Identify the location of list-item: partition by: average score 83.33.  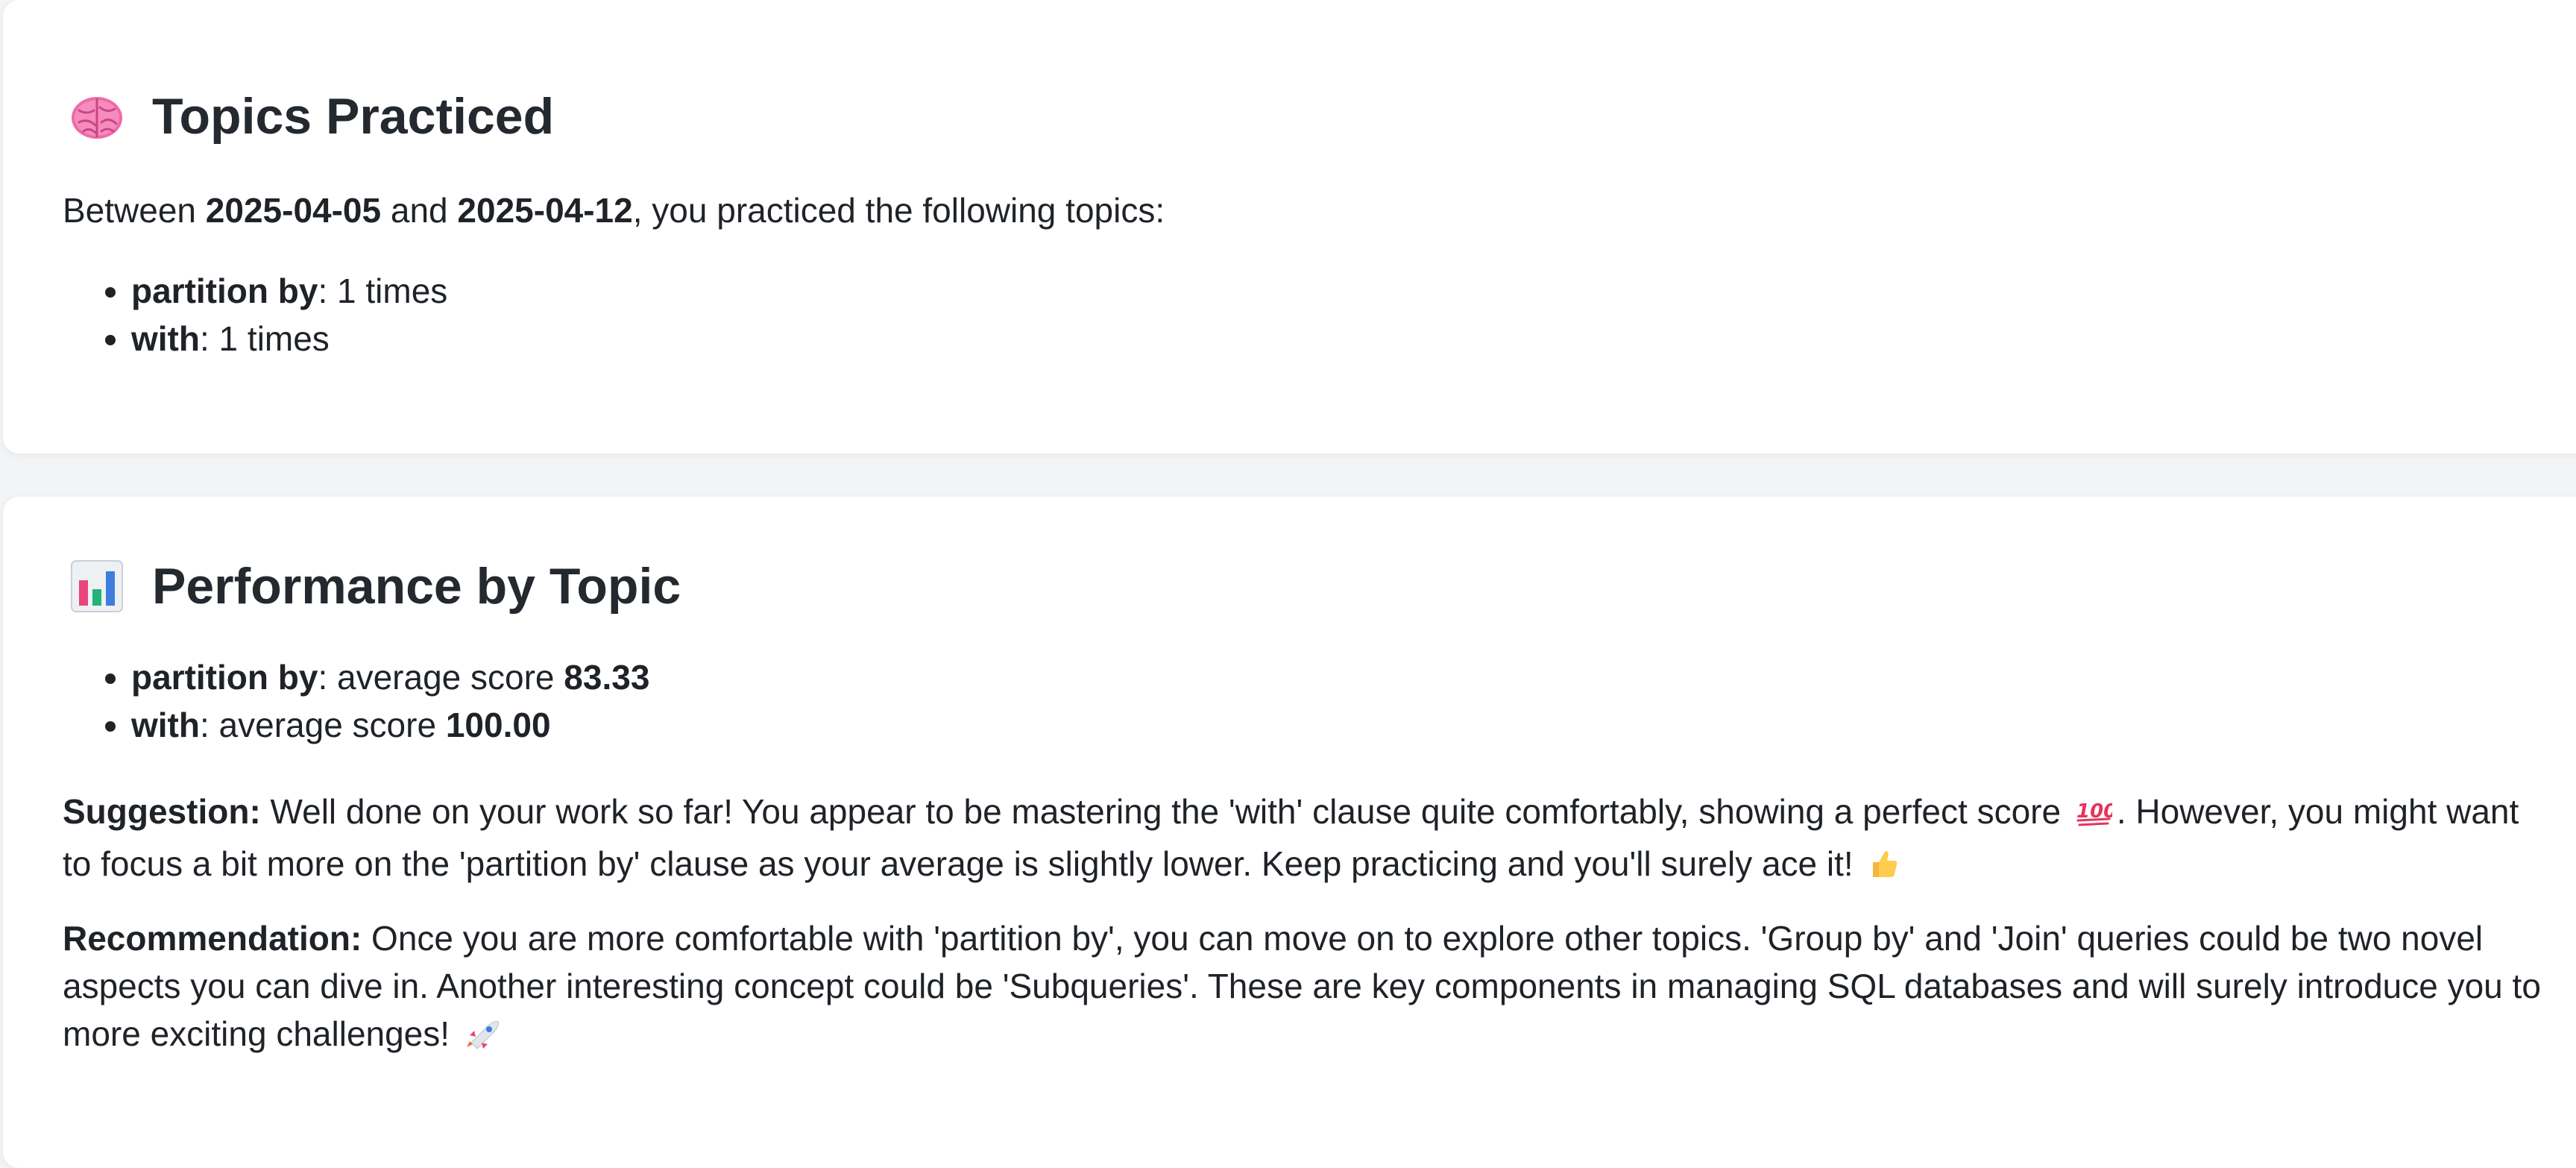
(390, 677).